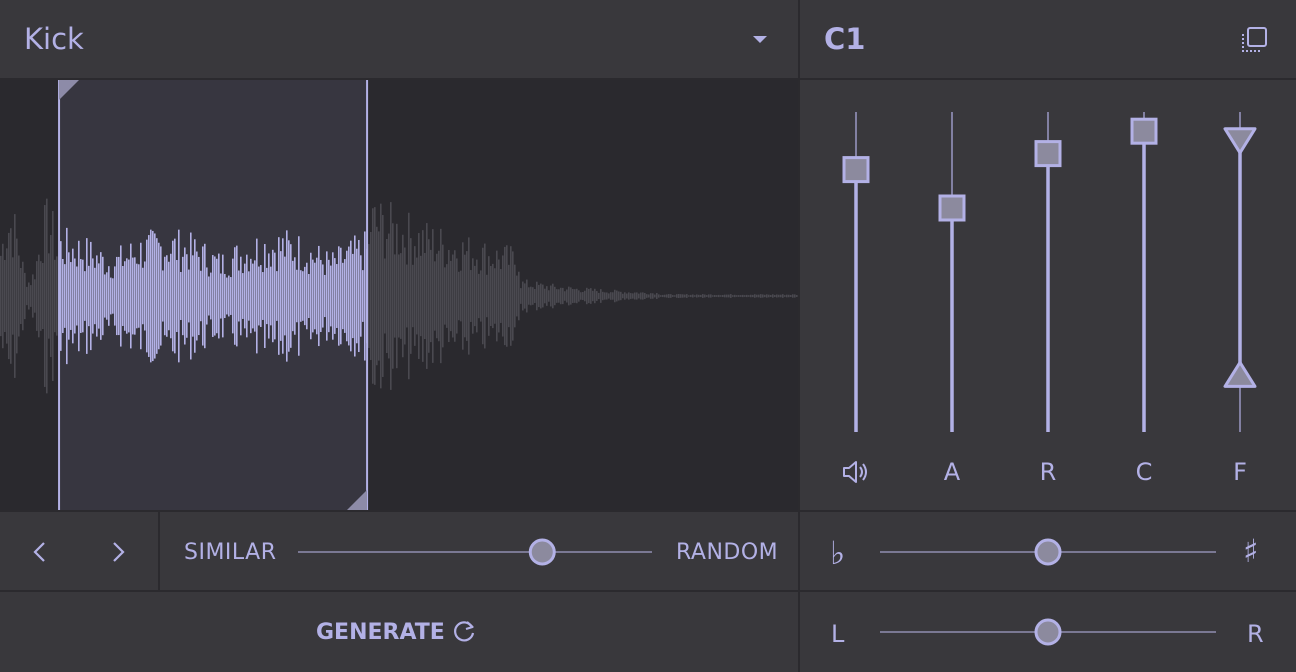 This screenshot has width=1296, height=672. Describe the element at coordinates (856, 272) in the screenshot. I see `volume-slider` at that location.